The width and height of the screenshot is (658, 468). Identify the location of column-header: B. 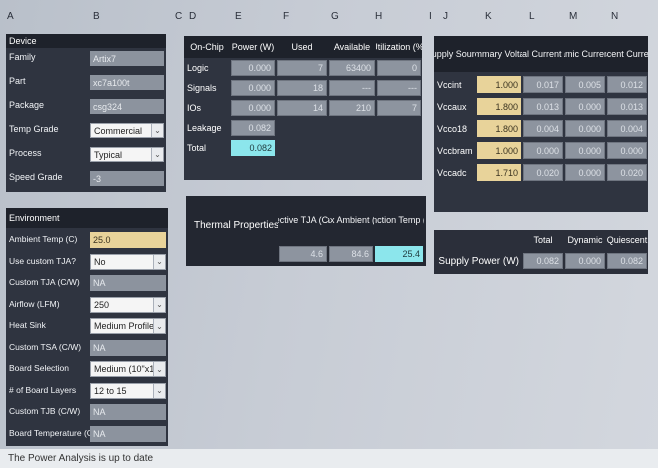
(96, 16).